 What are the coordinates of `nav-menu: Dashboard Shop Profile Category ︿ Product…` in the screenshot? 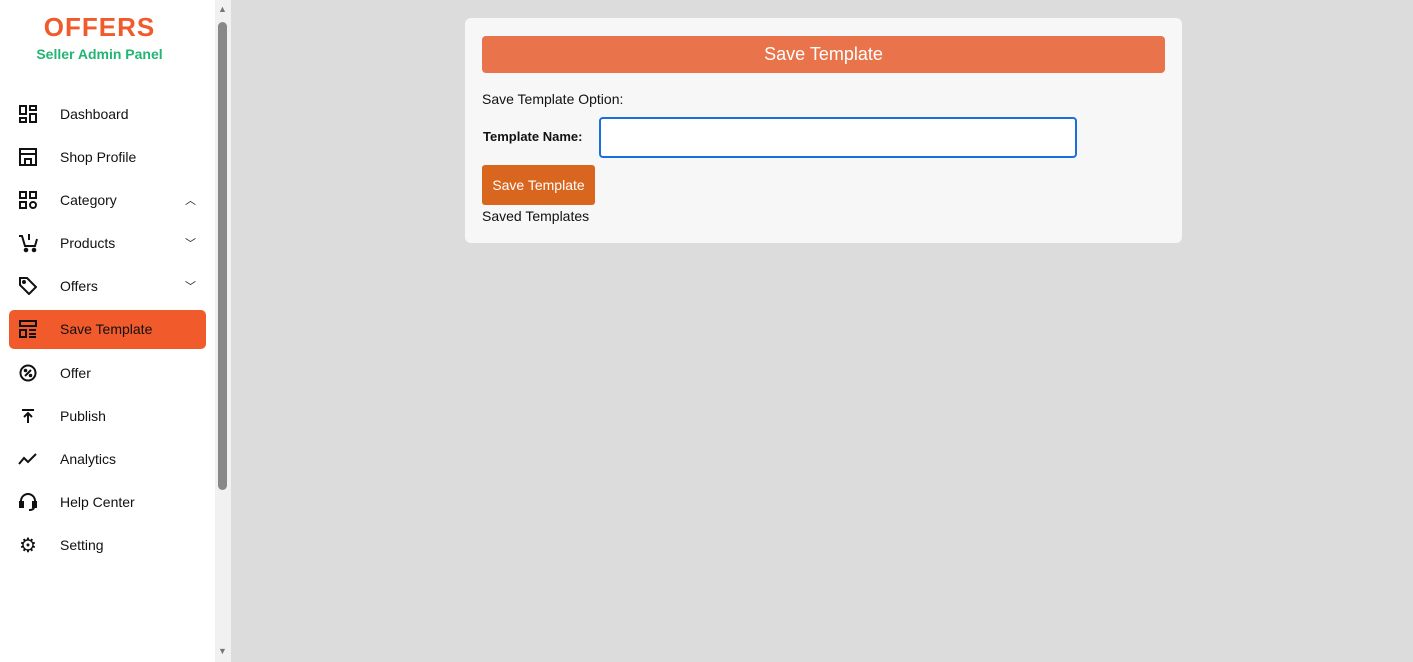 It's located at (107, 331).